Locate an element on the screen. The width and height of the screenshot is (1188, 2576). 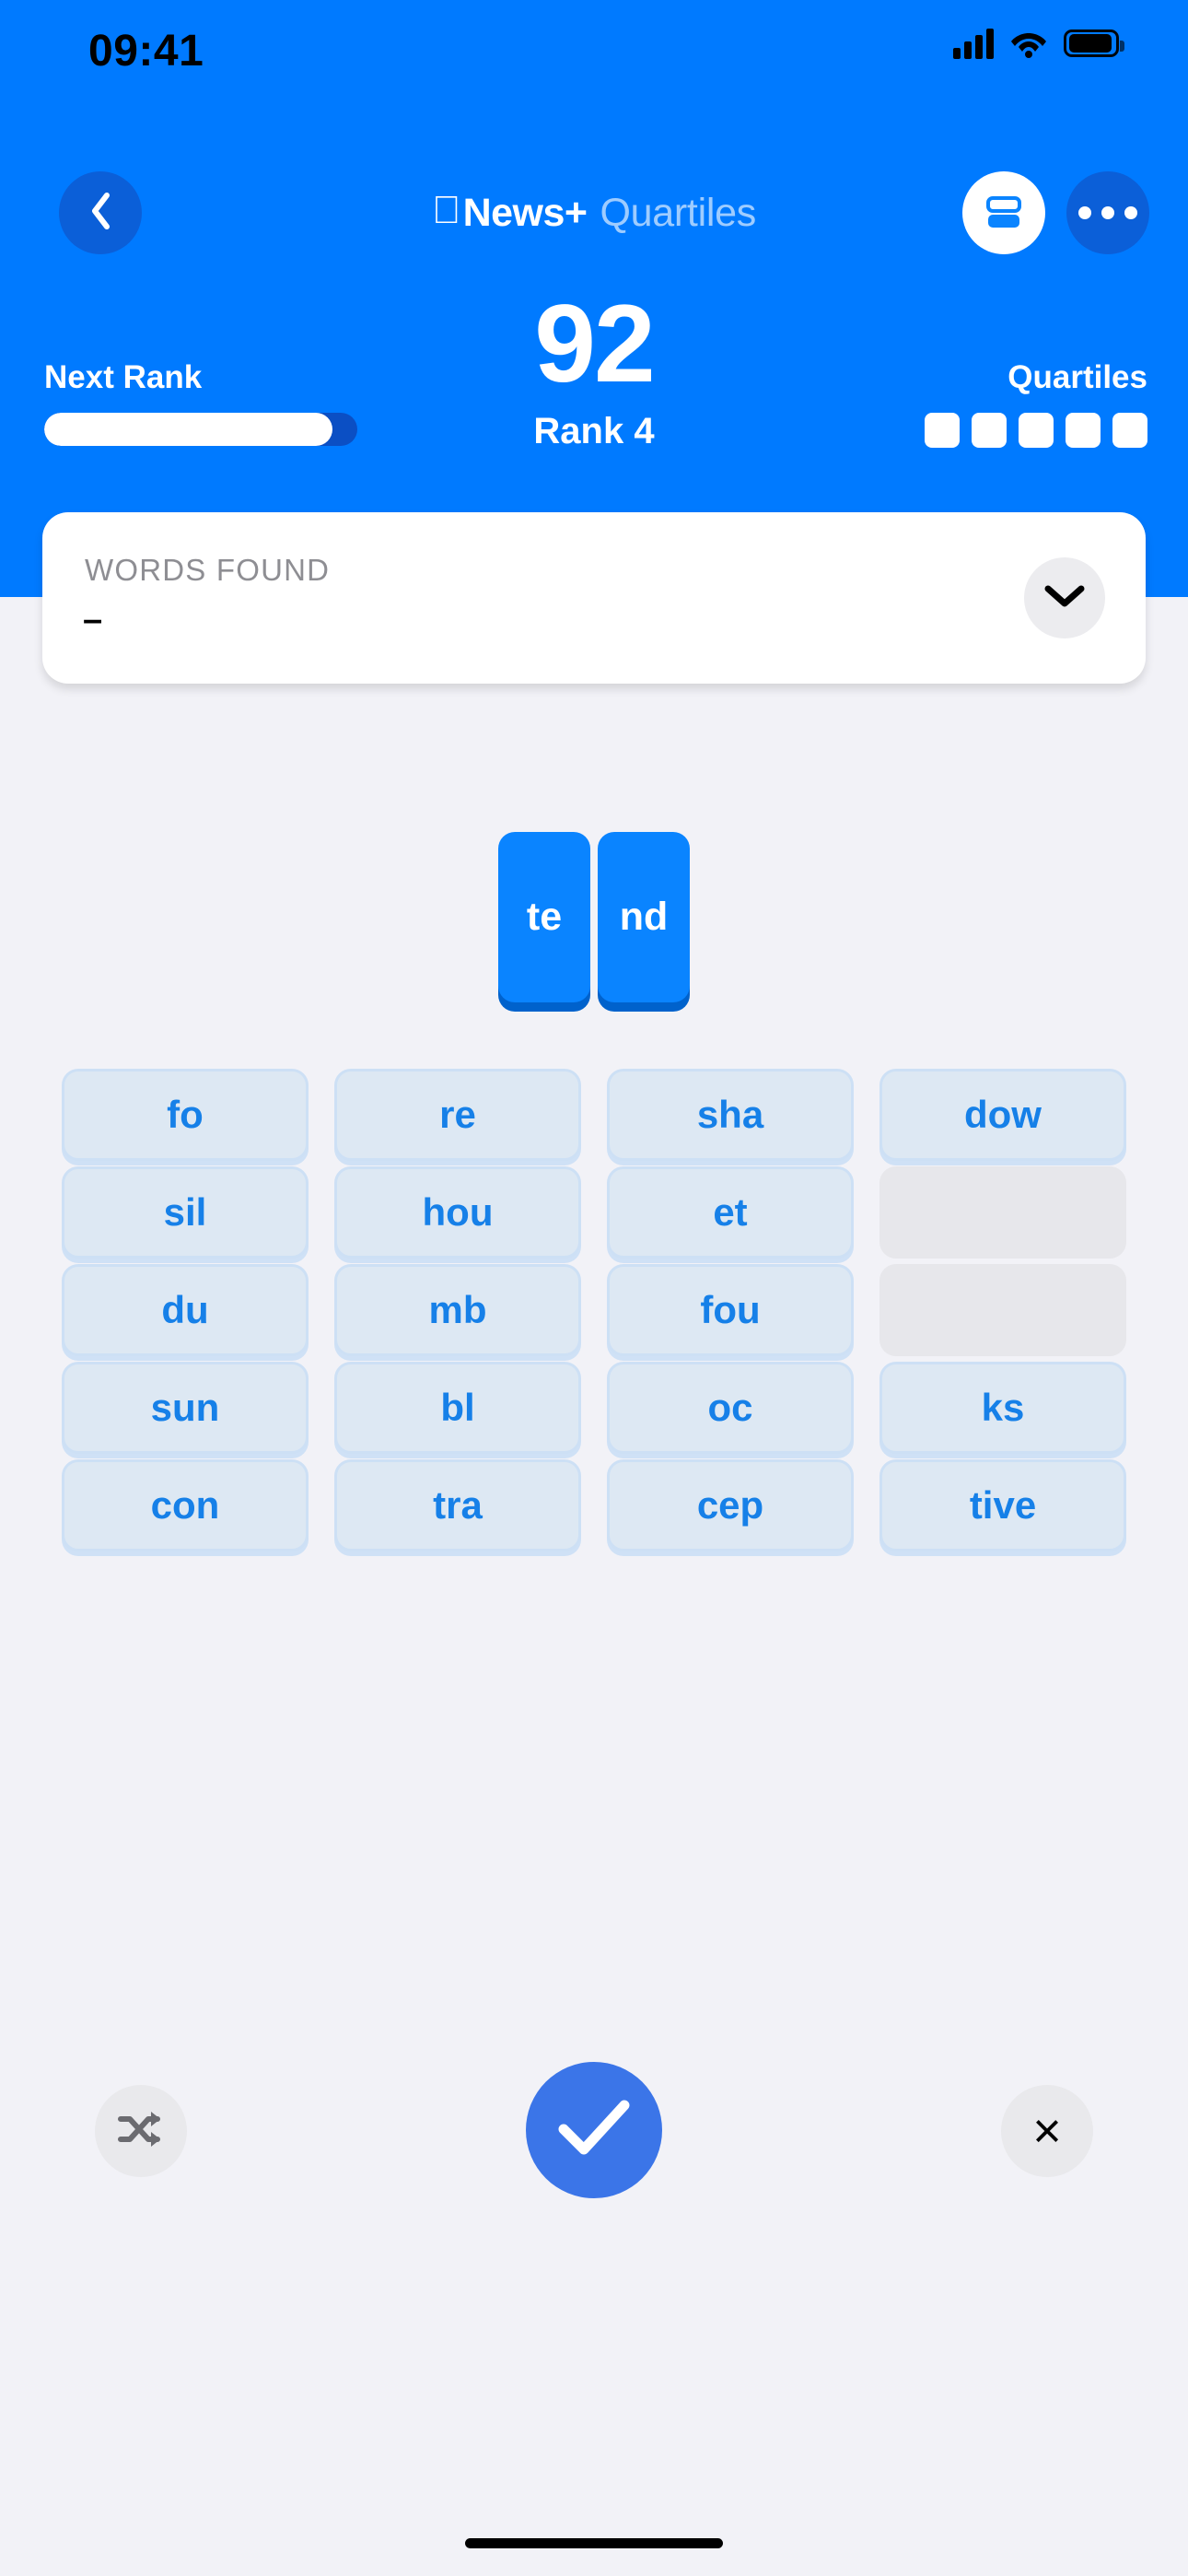
tile-hou: hou is located at coordinates (457, 1212).